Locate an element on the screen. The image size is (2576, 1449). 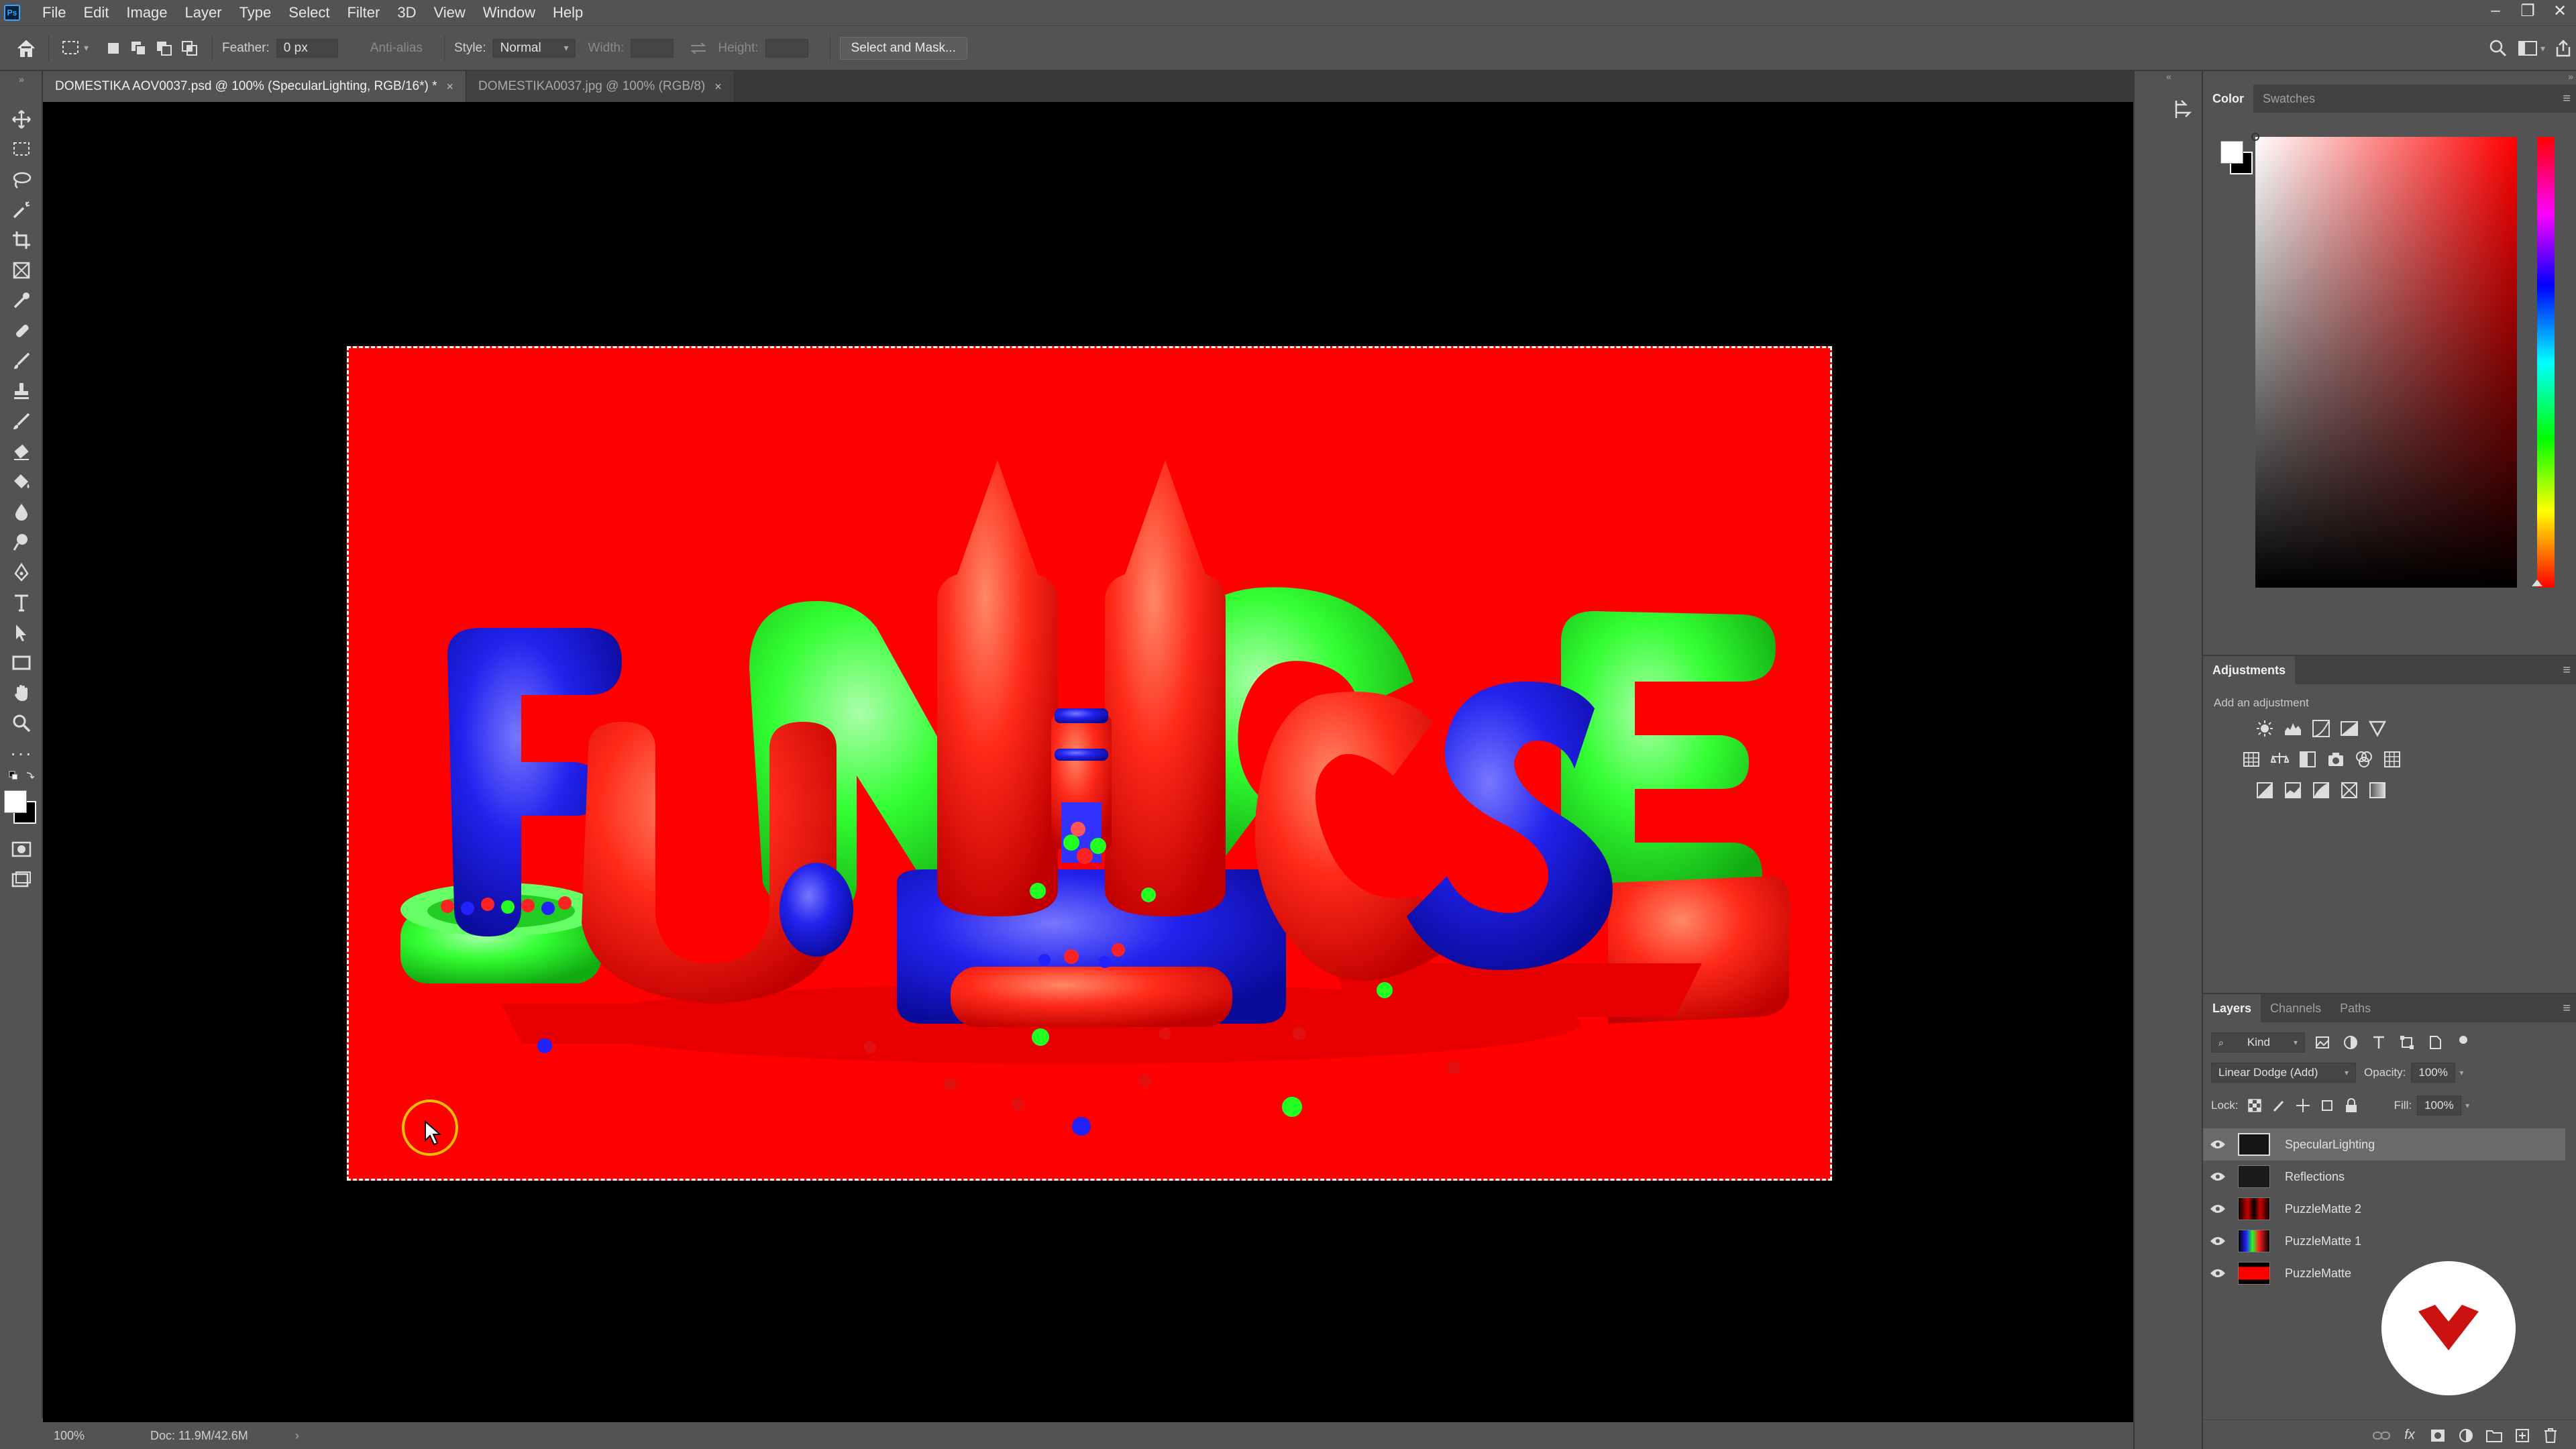
history-panel-icon is located at coordinates (2183, 110).